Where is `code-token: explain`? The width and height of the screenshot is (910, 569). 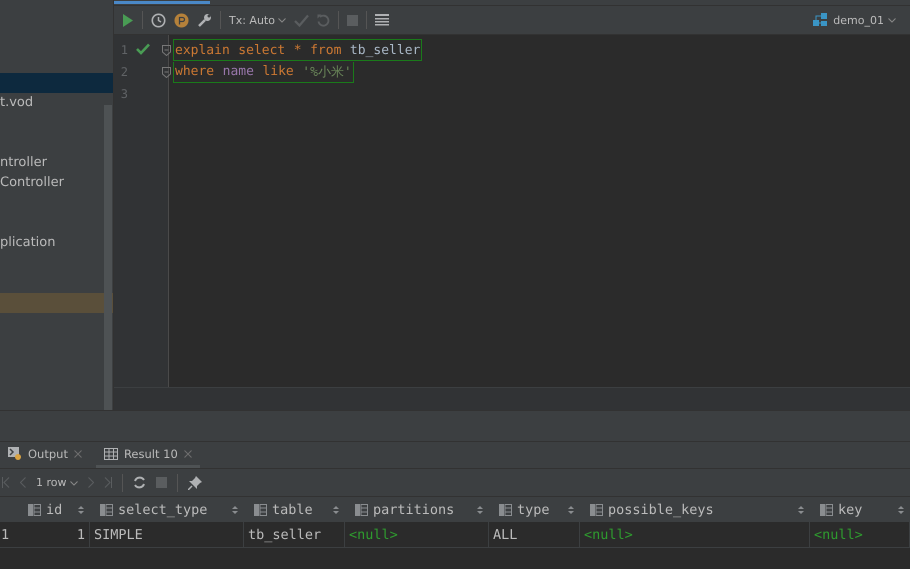 code-token: explain is located at coordinates (202, 50).